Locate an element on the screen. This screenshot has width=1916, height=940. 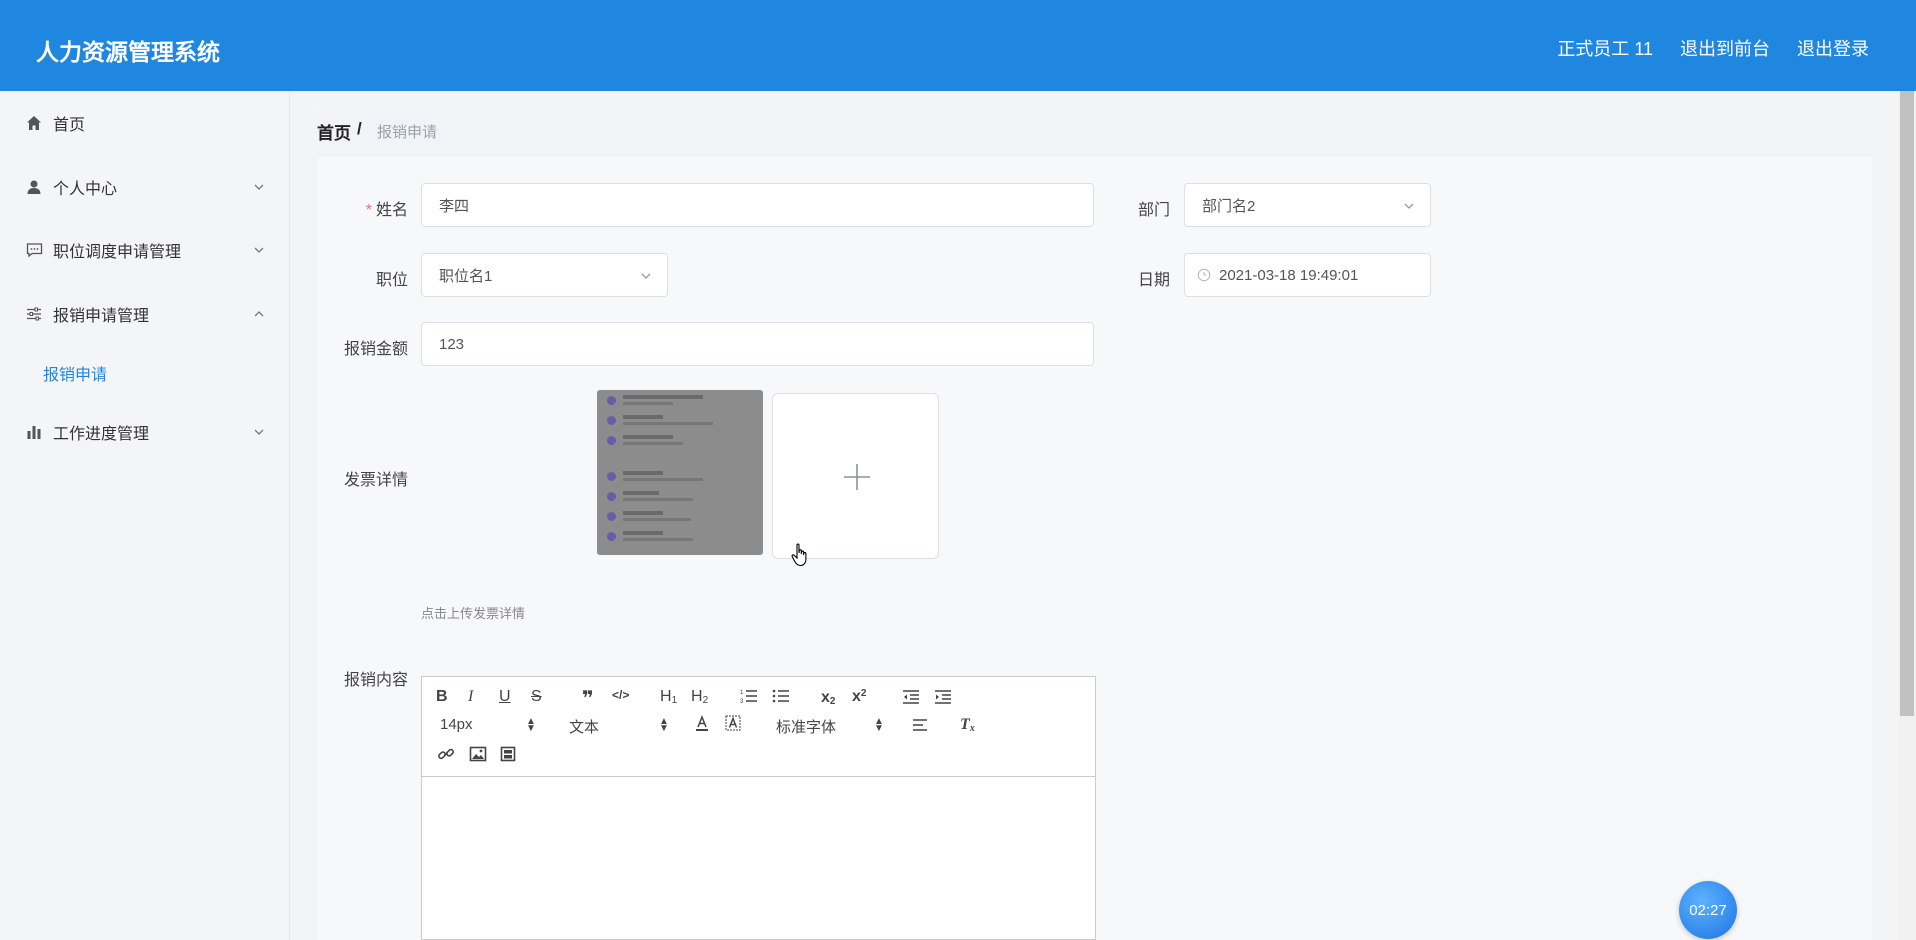
dept-label: 部门 is located at coordinates (1153, 210).